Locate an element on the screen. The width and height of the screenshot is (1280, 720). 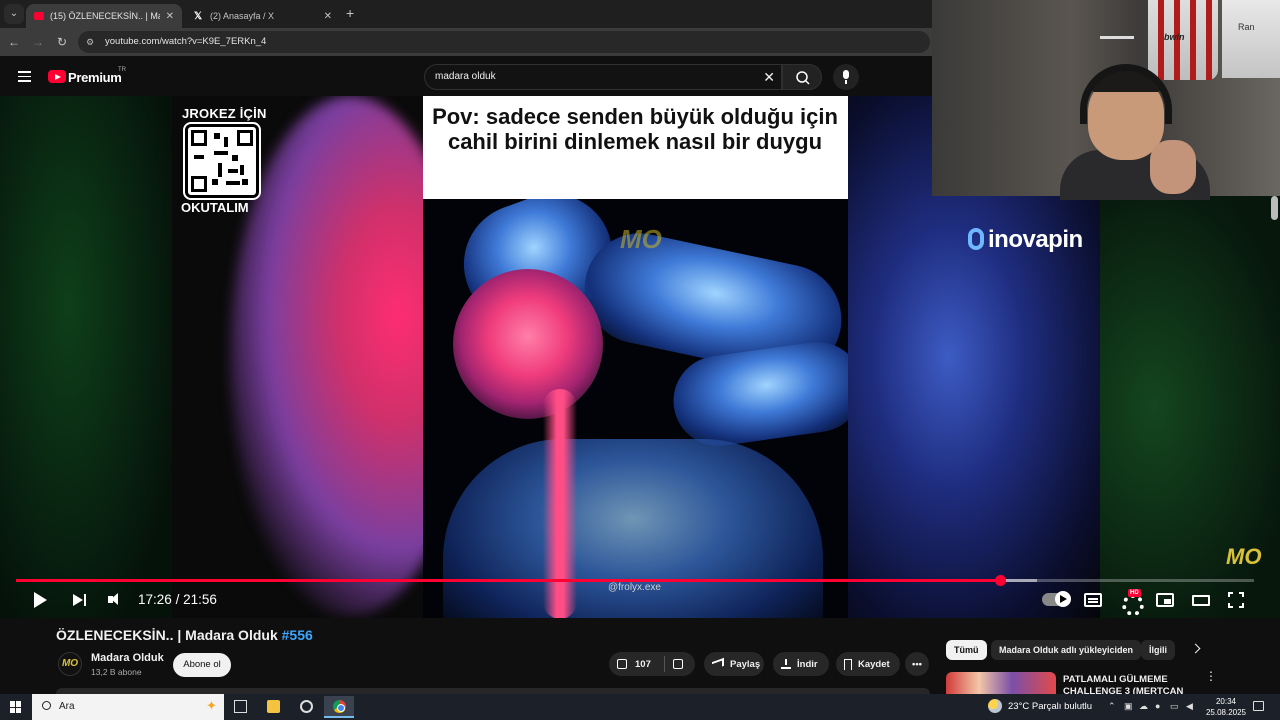
hd-badge: HD is located at coordinates (1134, 593).